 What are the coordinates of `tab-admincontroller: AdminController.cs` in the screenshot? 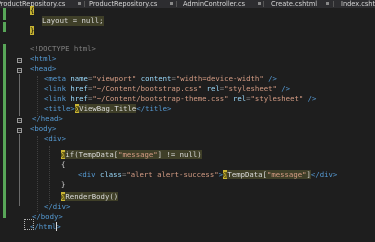 It's located at (212, 4).